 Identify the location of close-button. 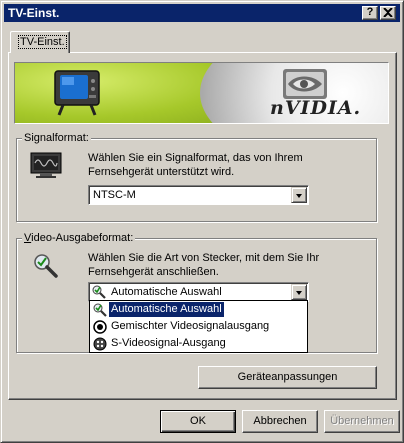
(388, 13).